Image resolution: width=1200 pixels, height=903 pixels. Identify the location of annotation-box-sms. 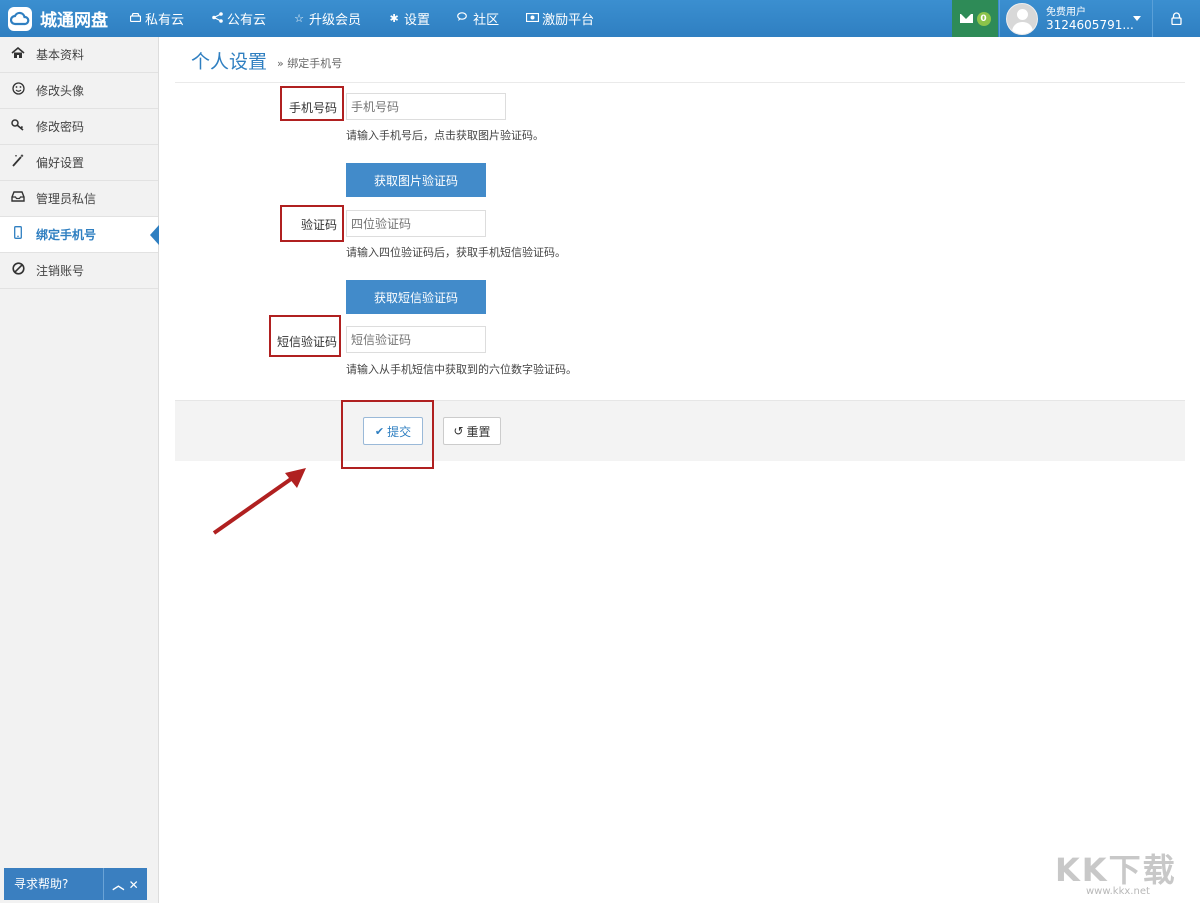
(305, 336).